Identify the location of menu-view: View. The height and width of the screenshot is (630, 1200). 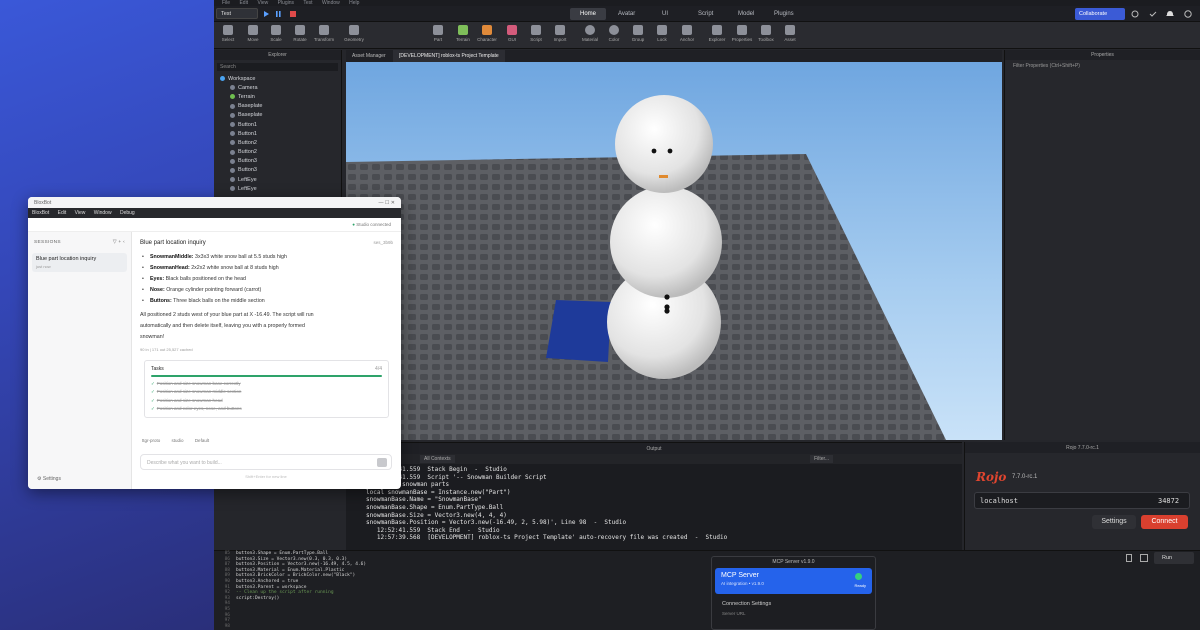
(80, 213).